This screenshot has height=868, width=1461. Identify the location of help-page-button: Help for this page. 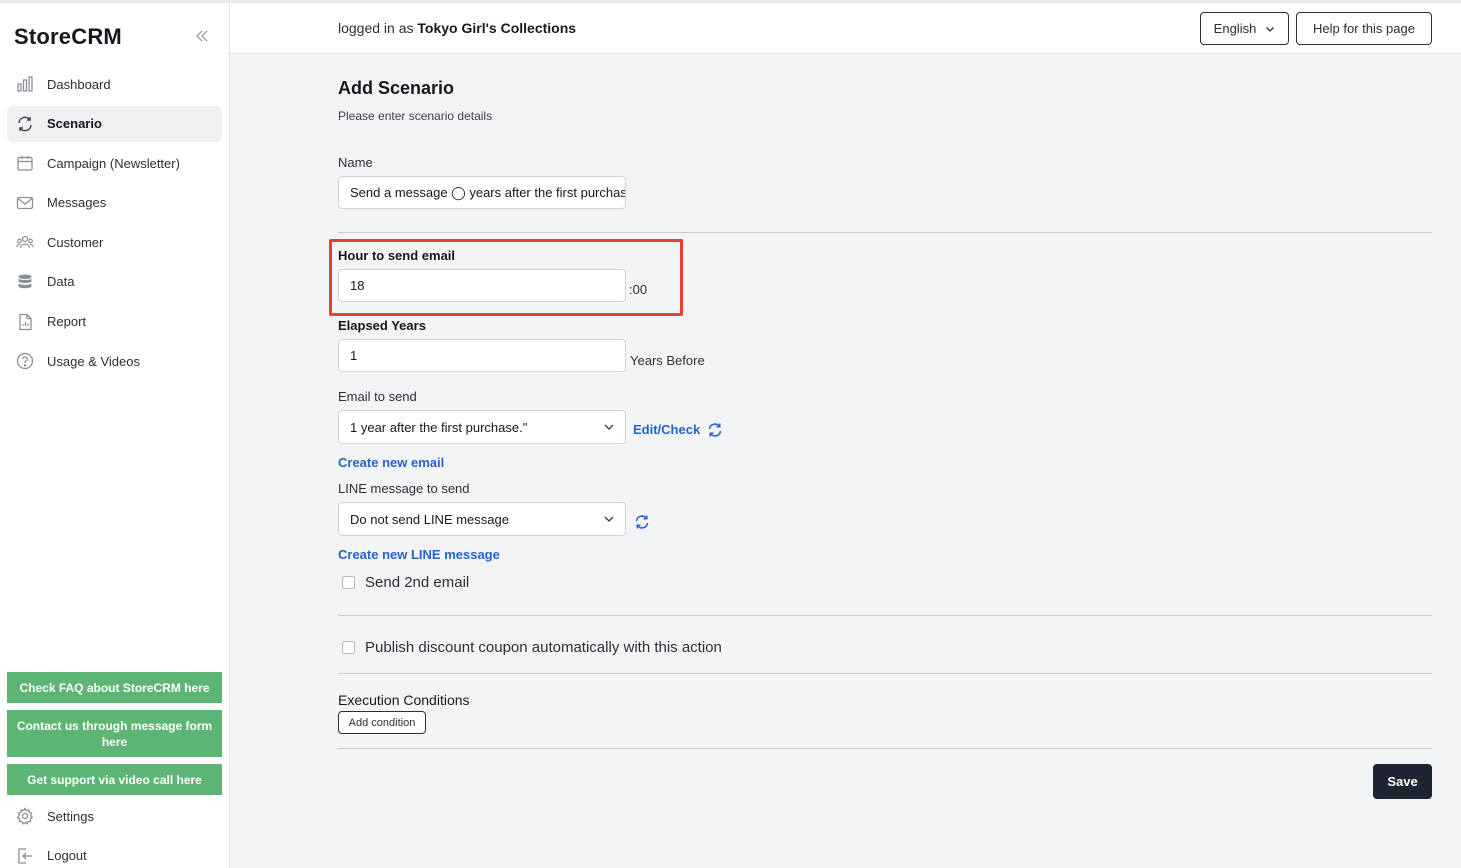
(1364, 28).